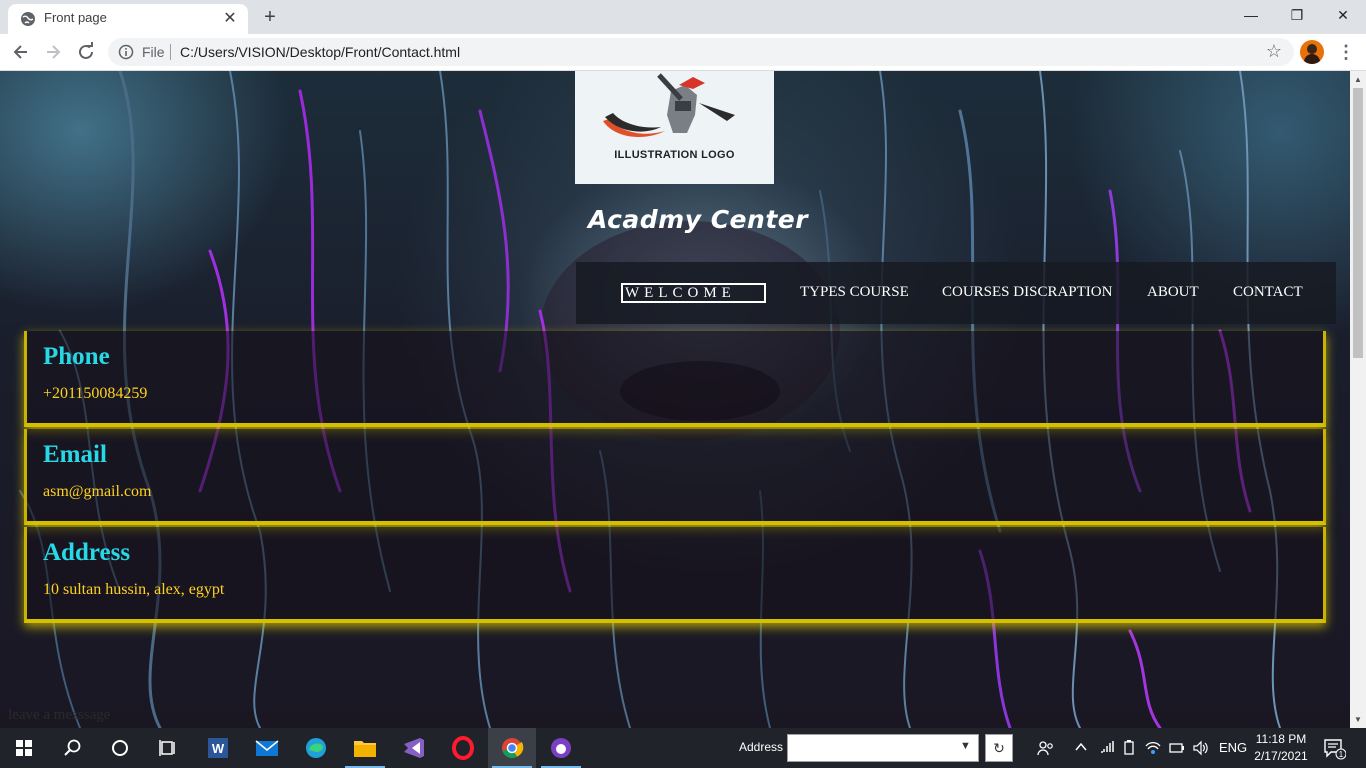 The width and height of the screenshot is (1366, 768). Describe the element at coordinates (965, 746) in the screenshot. I see `chevron-down-icon: ▼` at that location.